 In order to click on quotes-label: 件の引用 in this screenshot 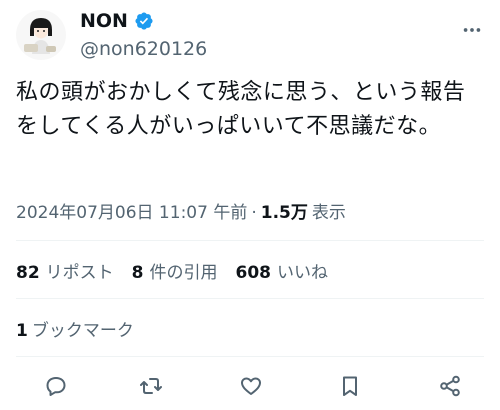, I will do `click(183, 273)`.